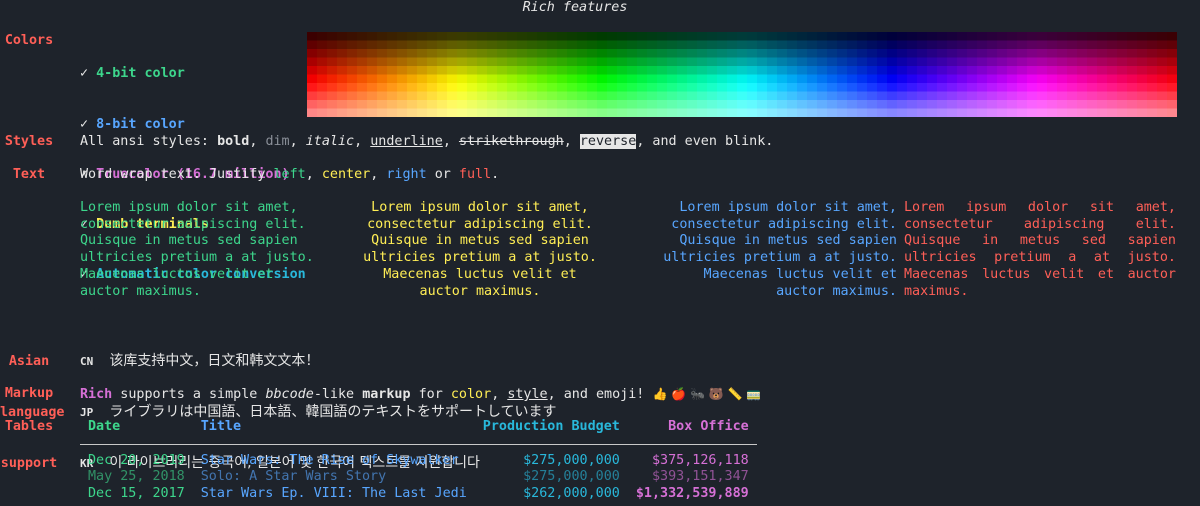 The width and height of the screenshot is (1200, 506). Describe the element at coordinates (333, 494) in the screenshot. I see `cell-title: Star Wars Ep. VIII: The Last Jedi` at that location.